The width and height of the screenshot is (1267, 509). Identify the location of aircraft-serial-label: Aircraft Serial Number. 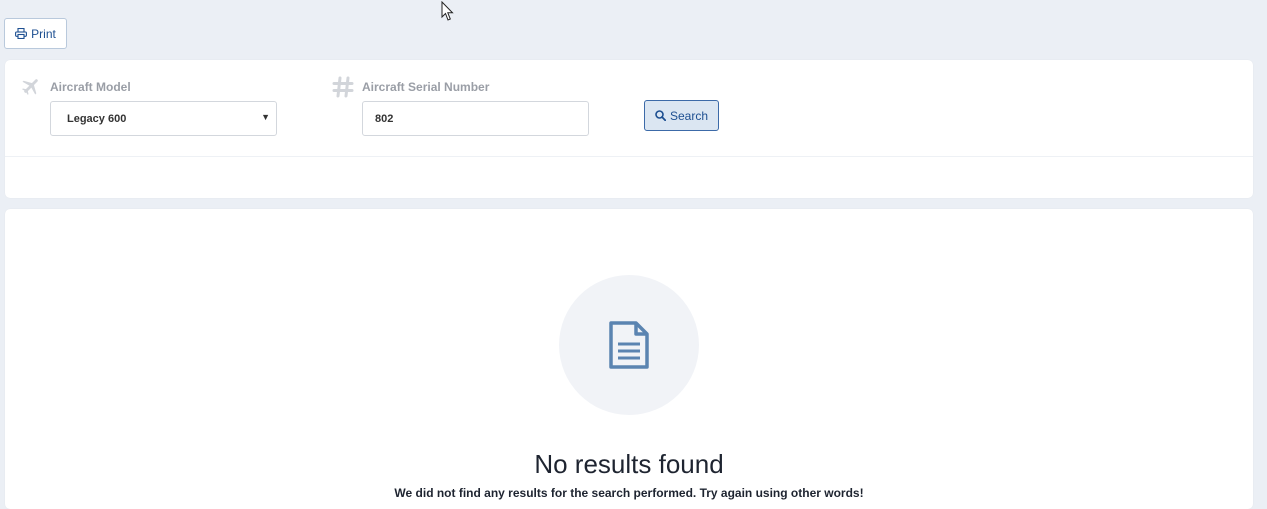
(426, 87).